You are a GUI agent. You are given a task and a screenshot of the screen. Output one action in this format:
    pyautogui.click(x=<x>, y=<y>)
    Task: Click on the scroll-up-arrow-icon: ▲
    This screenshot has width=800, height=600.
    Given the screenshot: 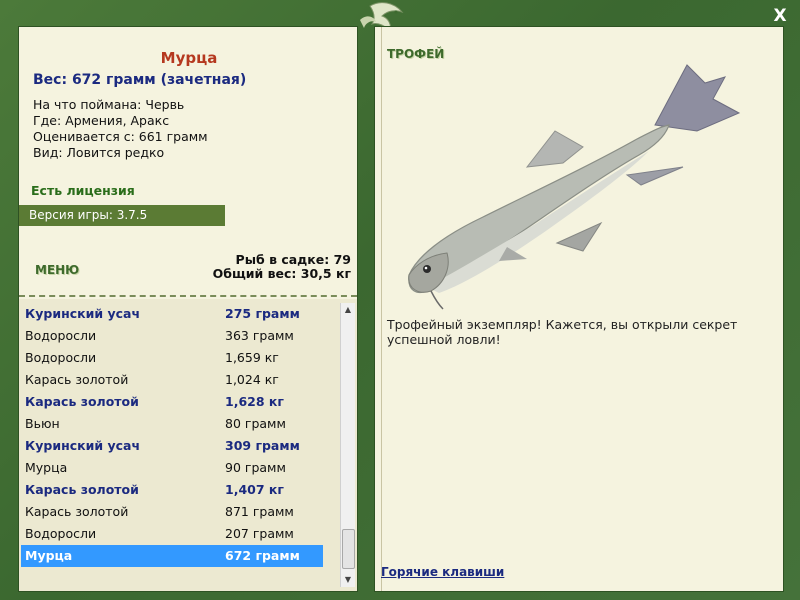 What is the action you would take?
    pyautogui.click(x=348, y=310)
    